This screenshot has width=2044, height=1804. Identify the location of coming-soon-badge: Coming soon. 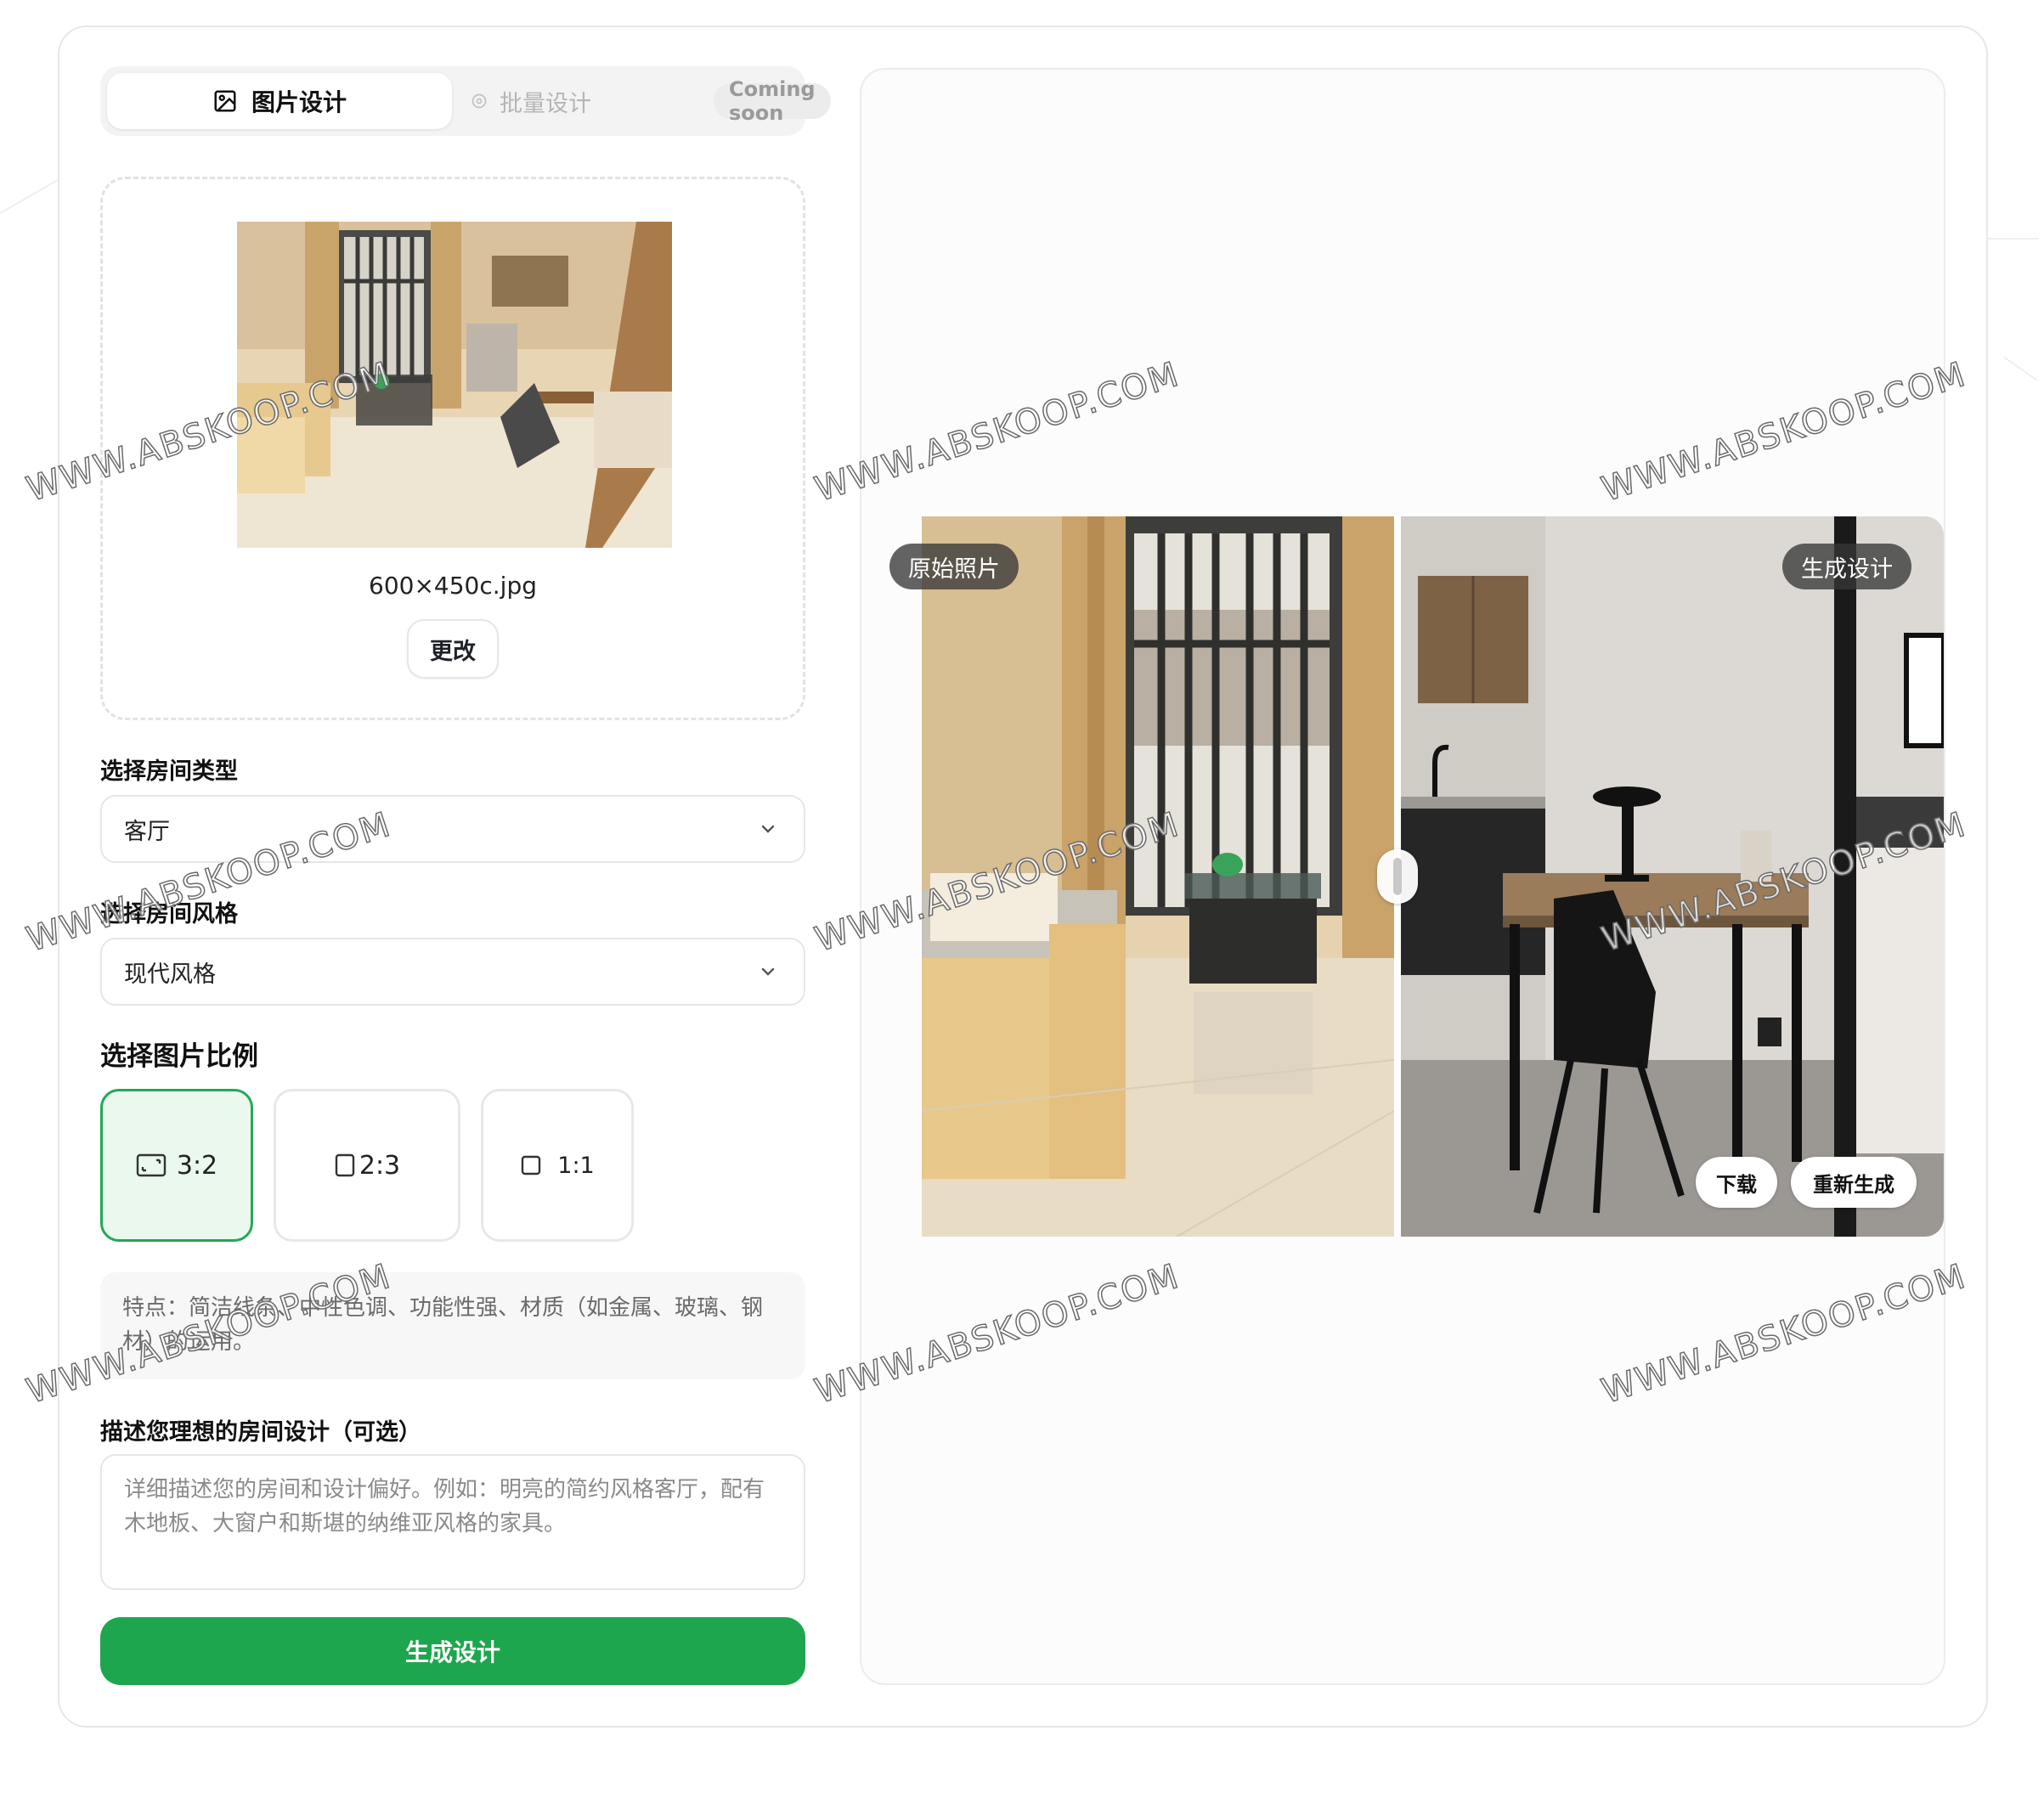
(773, 101).